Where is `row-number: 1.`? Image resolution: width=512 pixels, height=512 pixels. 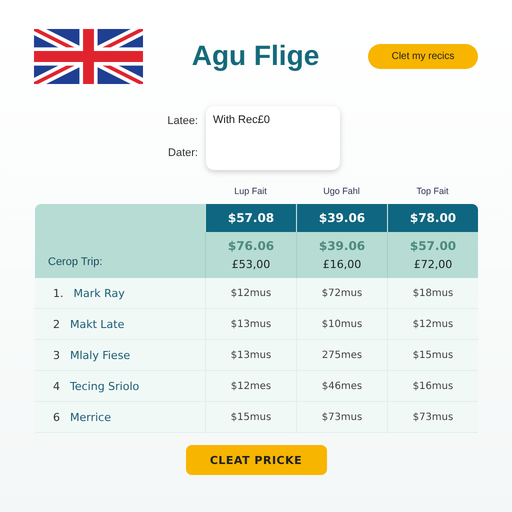 row-number: 1. is located at coordinates (58, 293).